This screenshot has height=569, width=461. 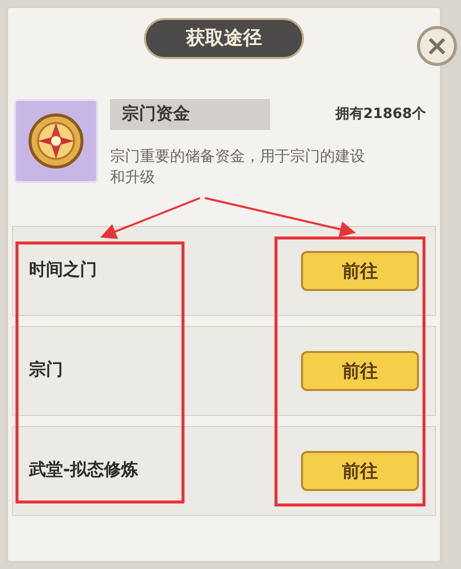 I want to click on owned-count: 拥有21868个, so click(x=380, y=114).